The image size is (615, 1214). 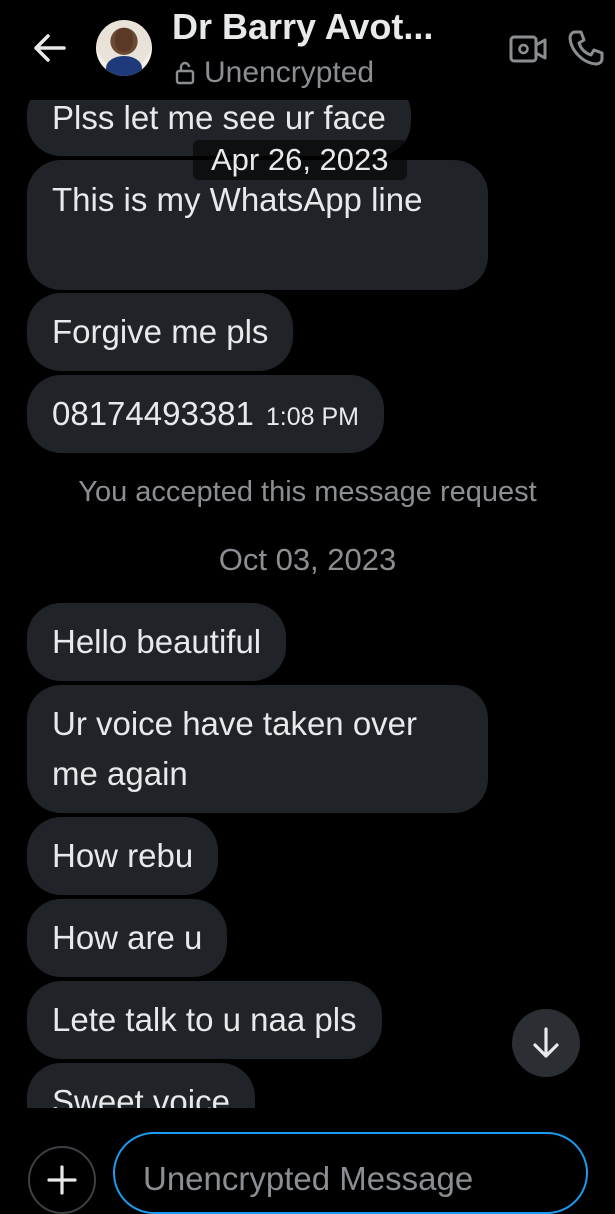 What do you see at coordinates (312, 417) in the screenshot?
I see `message-timestamp: 1:08 PM` at bounding box center [312, 417].